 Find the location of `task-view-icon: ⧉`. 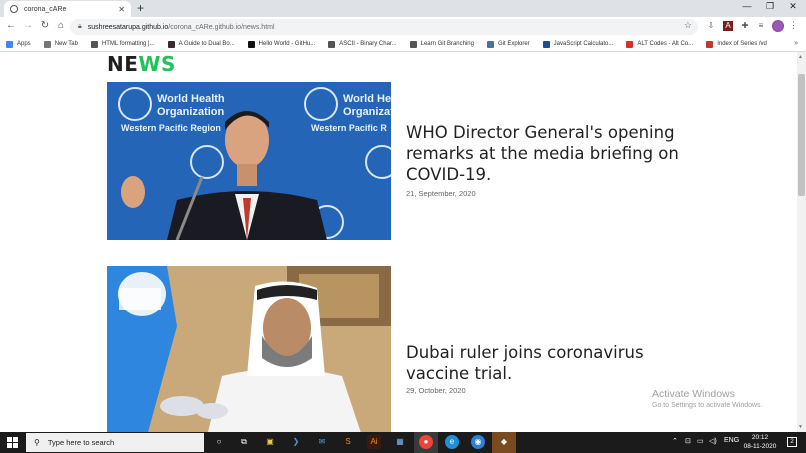

task-view-icon: ⧉ is located at coordinates (244, 442).